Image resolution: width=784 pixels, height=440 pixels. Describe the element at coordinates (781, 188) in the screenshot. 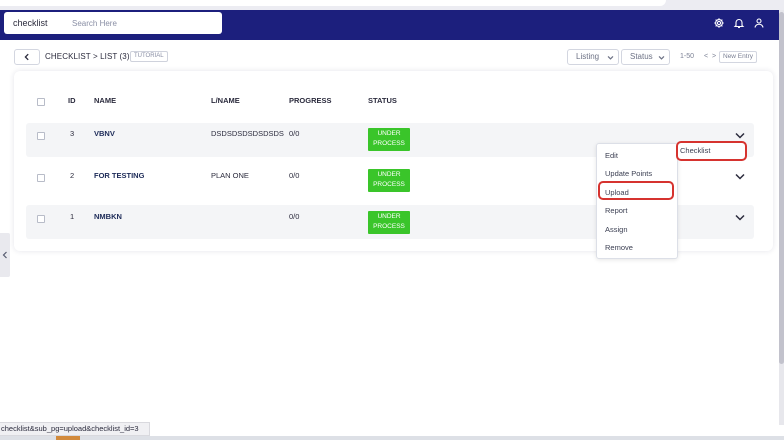

I see `scrollbar-thumb` at that location.